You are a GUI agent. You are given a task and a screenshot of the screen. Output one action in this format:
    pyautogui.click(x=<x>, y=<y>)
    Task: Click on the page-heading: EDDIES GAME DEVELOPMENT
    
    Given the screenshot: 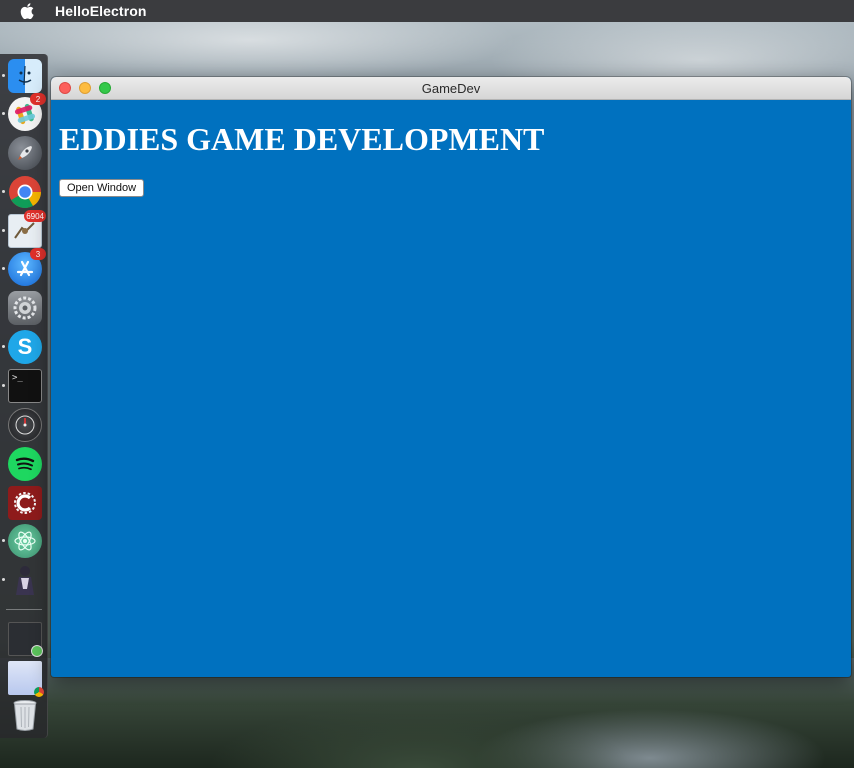 What is the action you would take?
    pyautogui.click(x=302, y=139)
    